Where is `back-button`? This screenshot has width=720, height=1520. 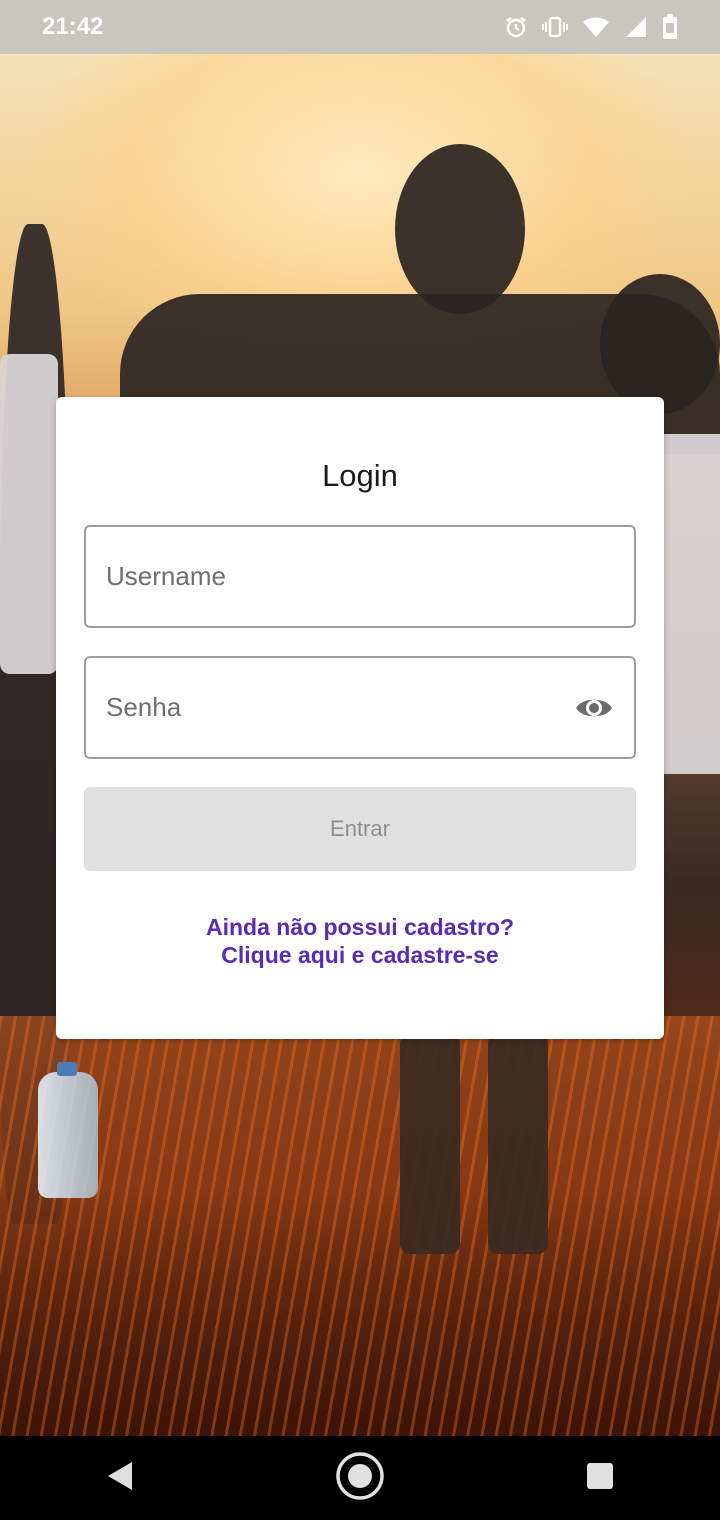
back-button is located at coordinates (120, 1478).